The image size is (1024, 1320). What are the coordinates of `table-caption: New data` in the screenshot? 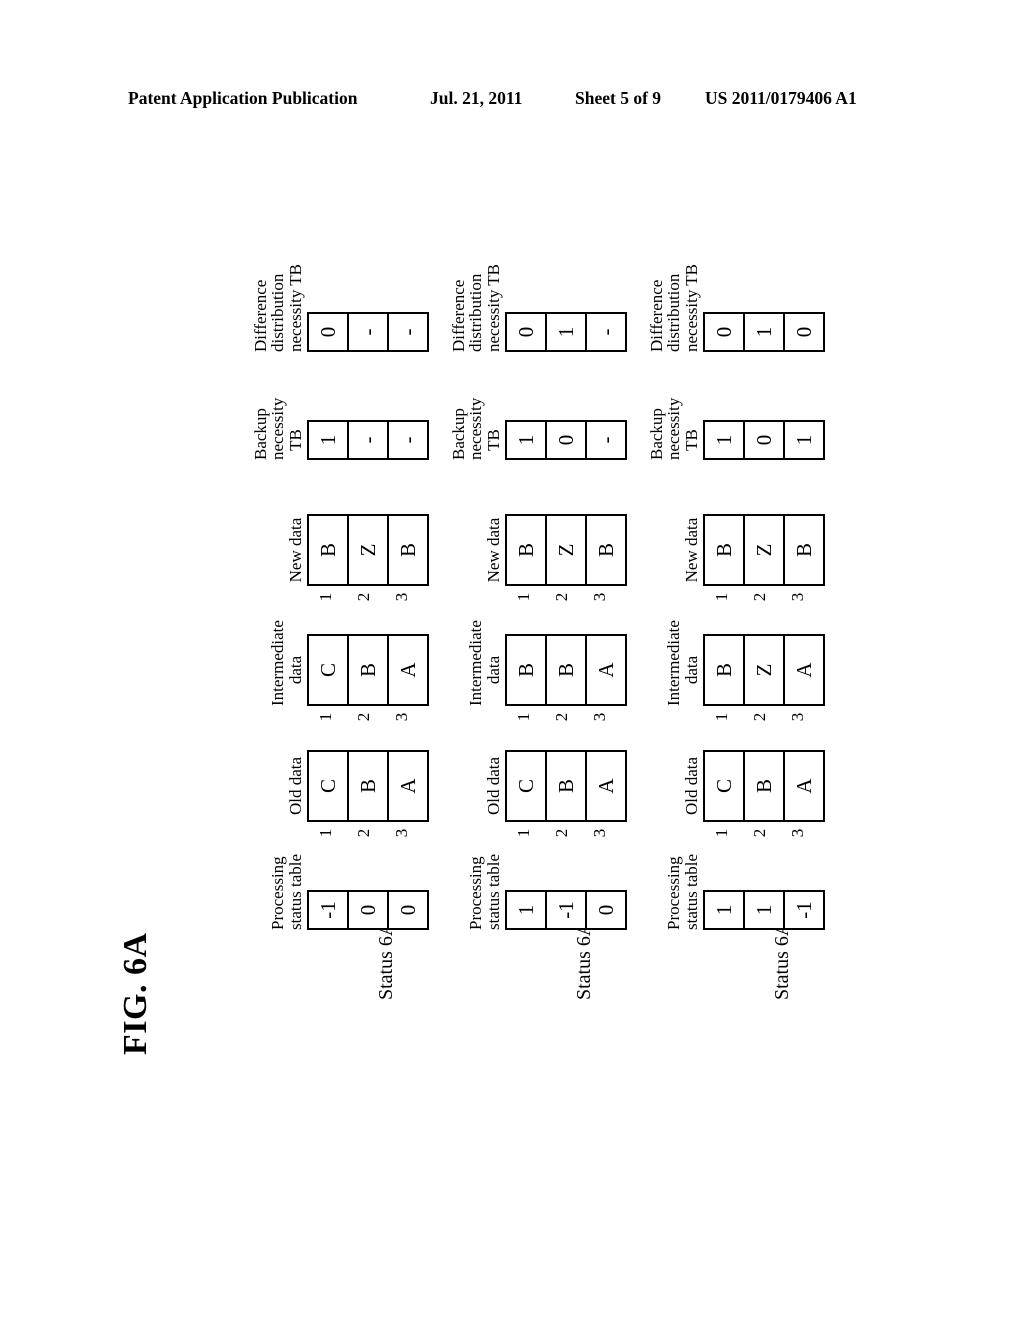 It's located at (296, 550).